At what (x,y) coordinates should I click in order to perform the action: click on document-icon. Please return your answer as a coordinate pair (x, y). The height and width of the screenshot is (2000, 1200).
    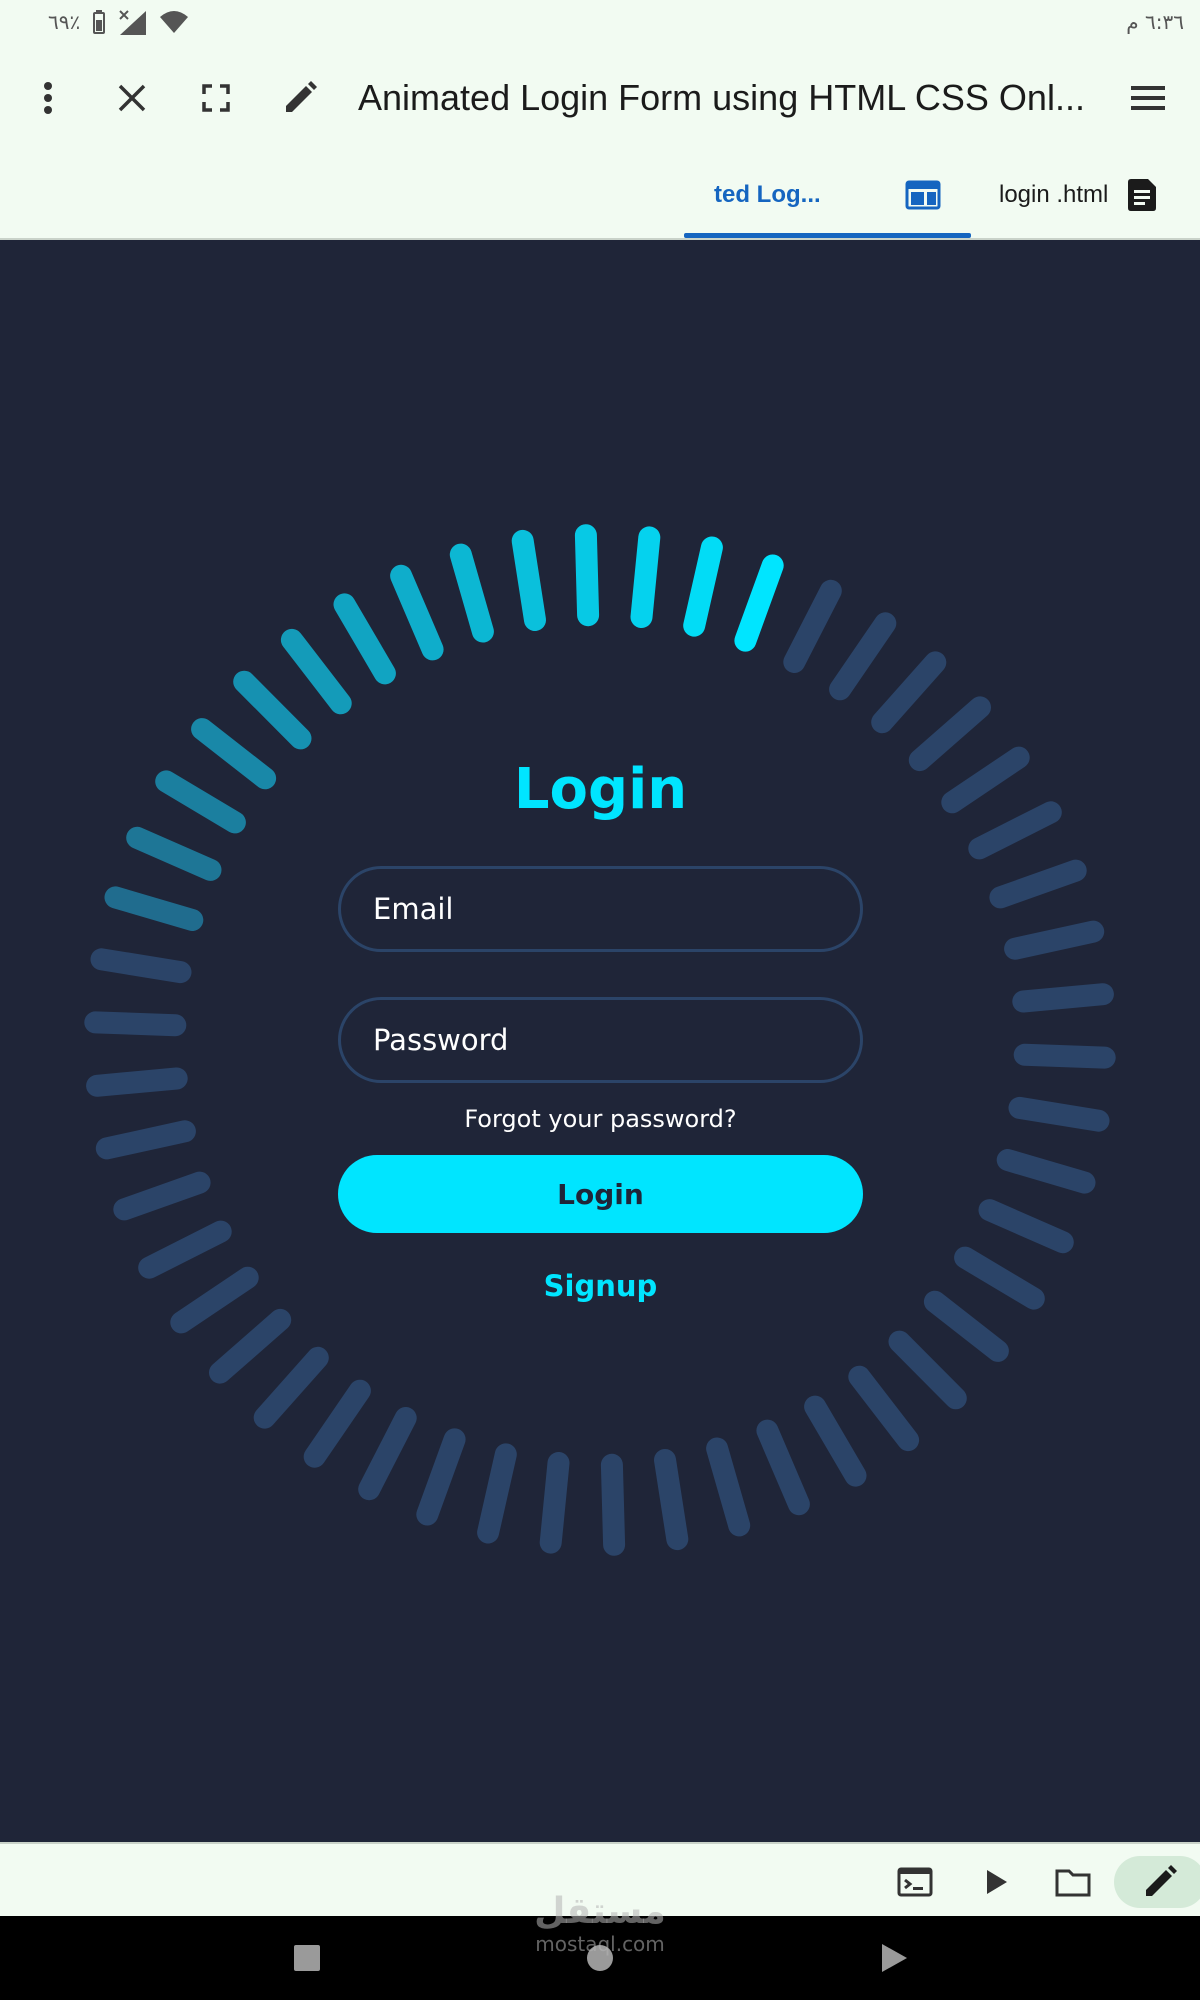
    Looking at the image, I should click on (1142, 195).